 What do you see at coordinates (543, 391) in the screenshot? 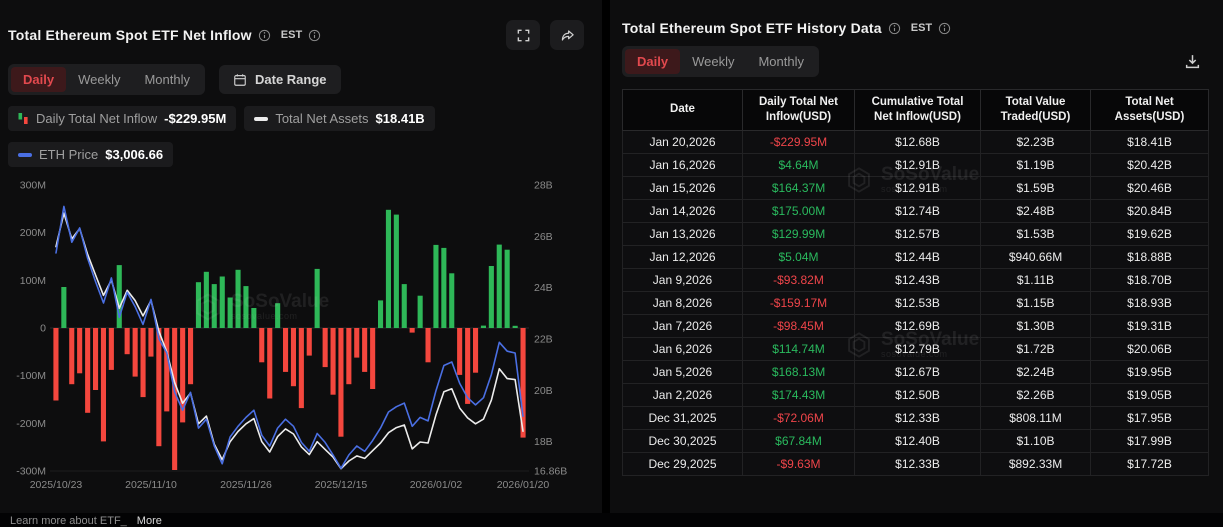
I see `svg-text: 20B` at bounding box center [543, 391].